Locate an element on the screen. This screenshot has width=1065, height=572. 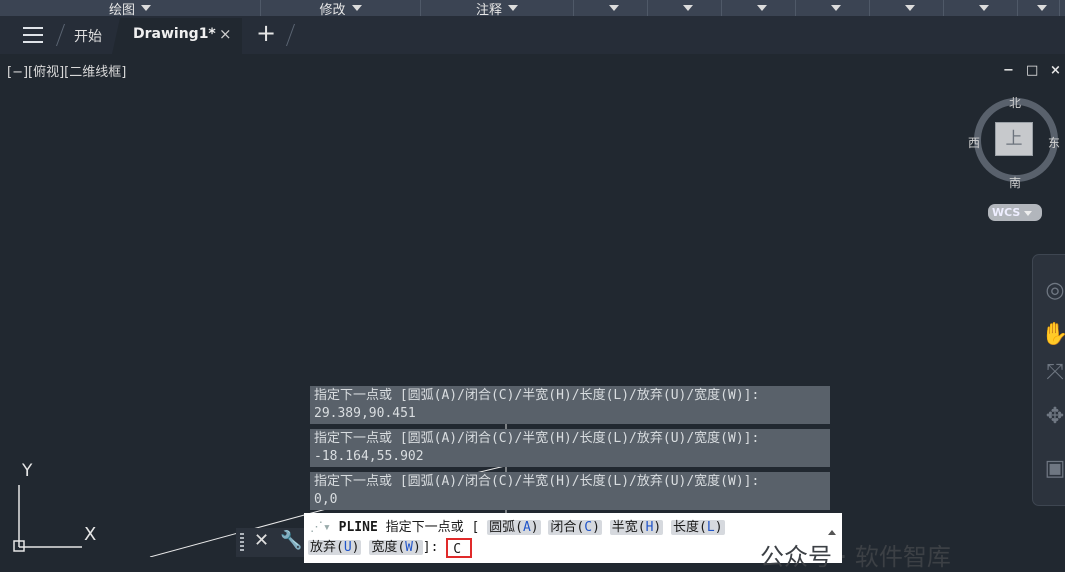
option-halfwidth: 半宽(H) is located at coordinates (636, 527).